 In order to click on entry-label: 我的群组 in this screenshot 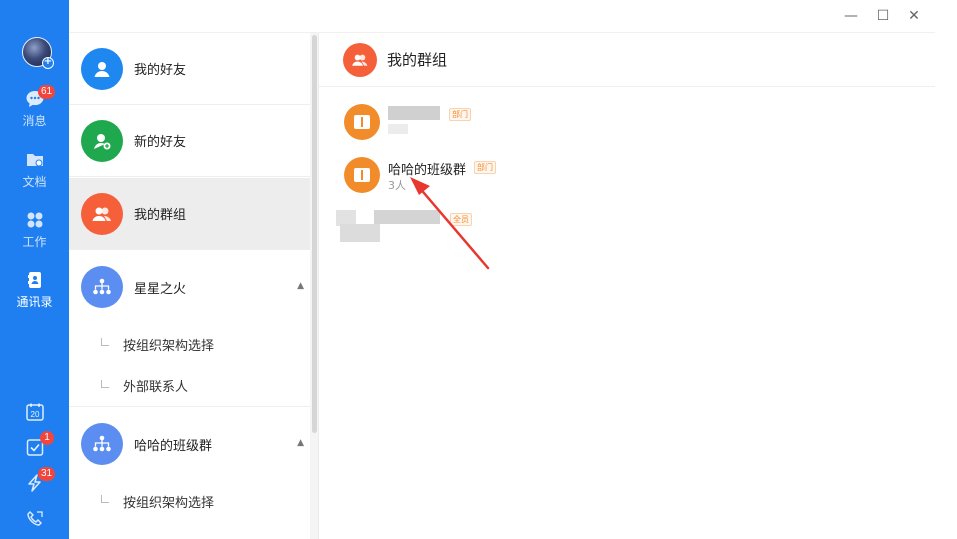, I will do `click(160, 215)`.